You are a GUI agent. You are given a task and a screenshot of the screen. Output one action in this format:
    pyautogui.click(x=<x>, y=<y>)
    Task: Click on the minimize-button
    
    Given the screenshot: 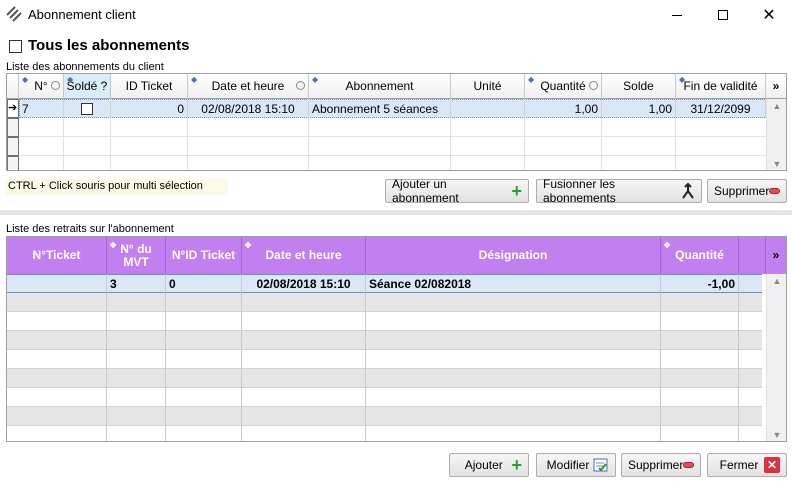 What is the action you would take?
    pyautogui.click(x=677, y=15)
    